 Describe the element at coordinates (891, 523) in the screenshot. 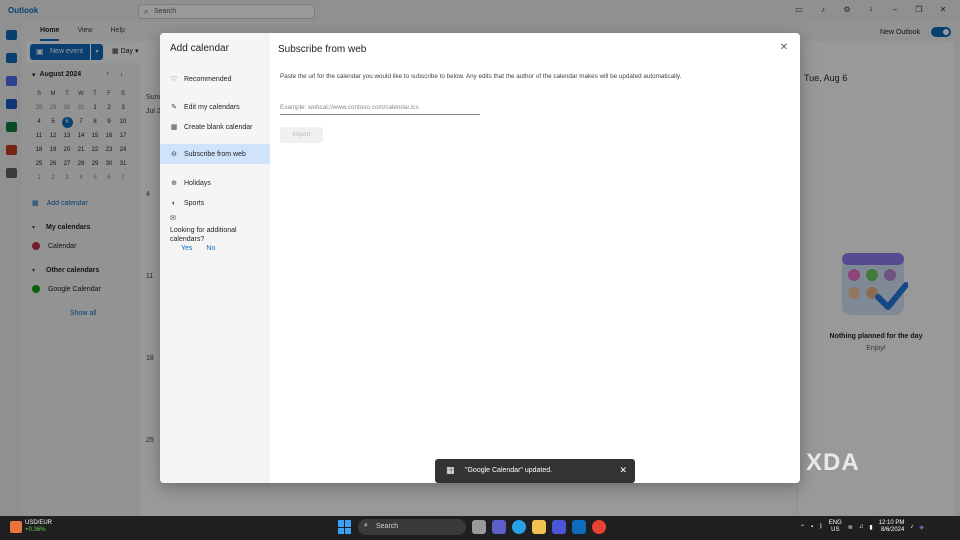

I see `clock-time: 12:10 PM` at that location.